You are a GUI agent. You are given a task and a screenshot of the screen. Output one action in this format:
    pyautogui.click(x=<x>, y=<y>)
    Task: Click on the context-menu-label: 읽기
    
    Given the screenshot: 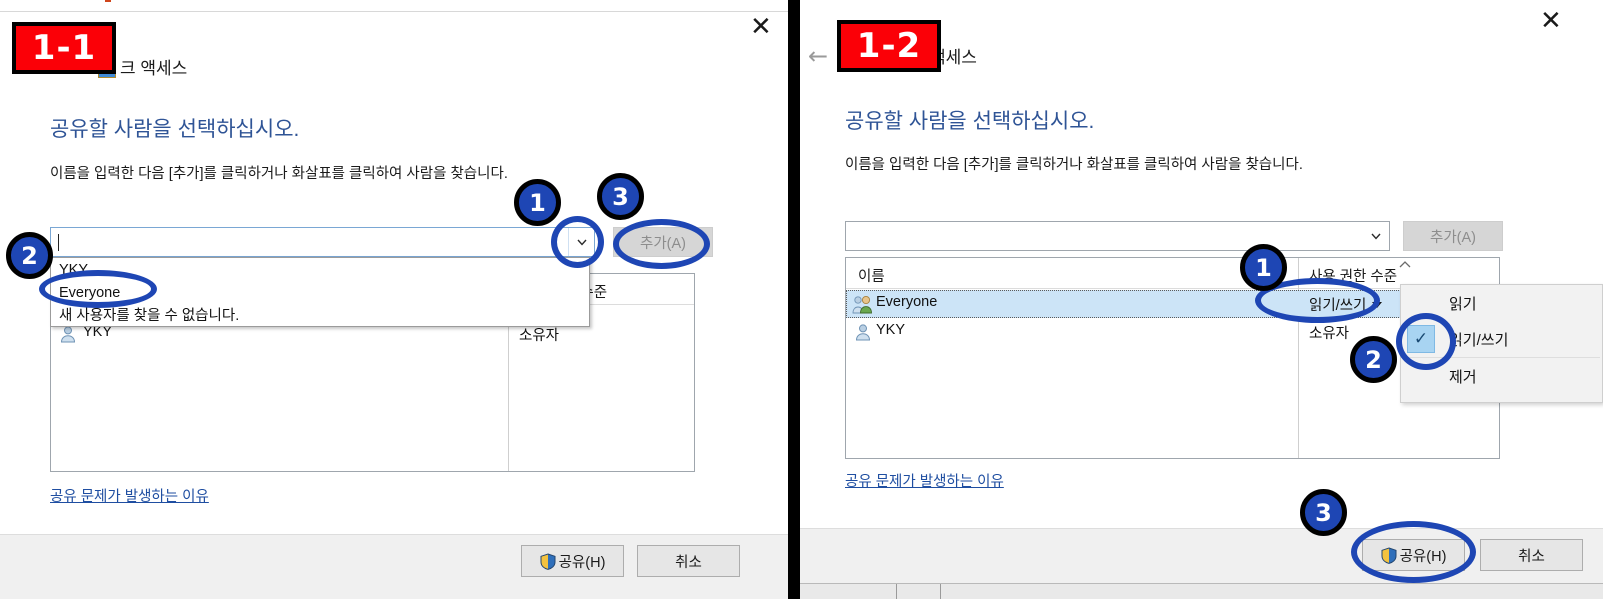 What is the action you would take?
    pyautogui.click(x=1463, y=304)
    